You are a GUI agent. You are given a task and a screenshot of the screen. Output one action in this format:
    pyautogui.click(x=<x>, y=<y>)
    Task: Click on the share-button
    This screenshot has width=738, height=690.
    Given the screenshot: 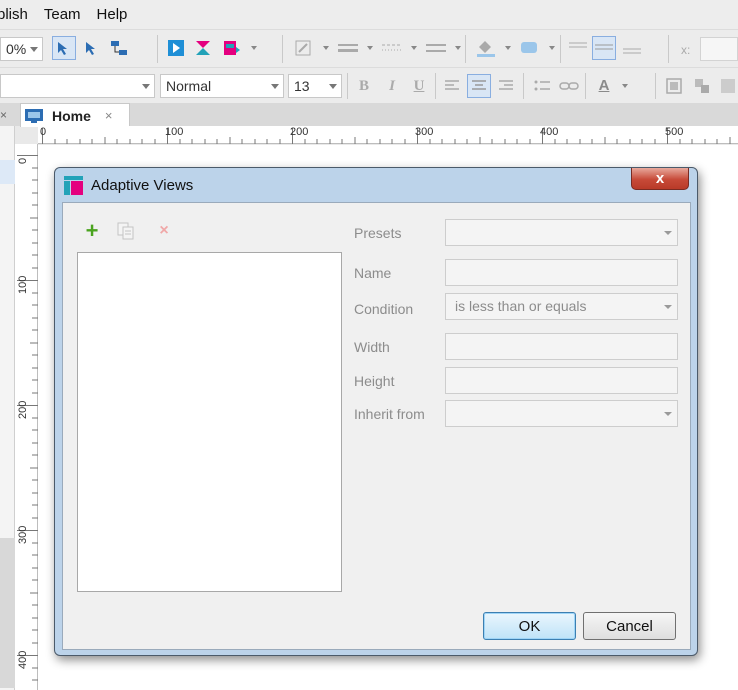 What is the action you would take?
    pyautogui.click(x=203, y=48)
    